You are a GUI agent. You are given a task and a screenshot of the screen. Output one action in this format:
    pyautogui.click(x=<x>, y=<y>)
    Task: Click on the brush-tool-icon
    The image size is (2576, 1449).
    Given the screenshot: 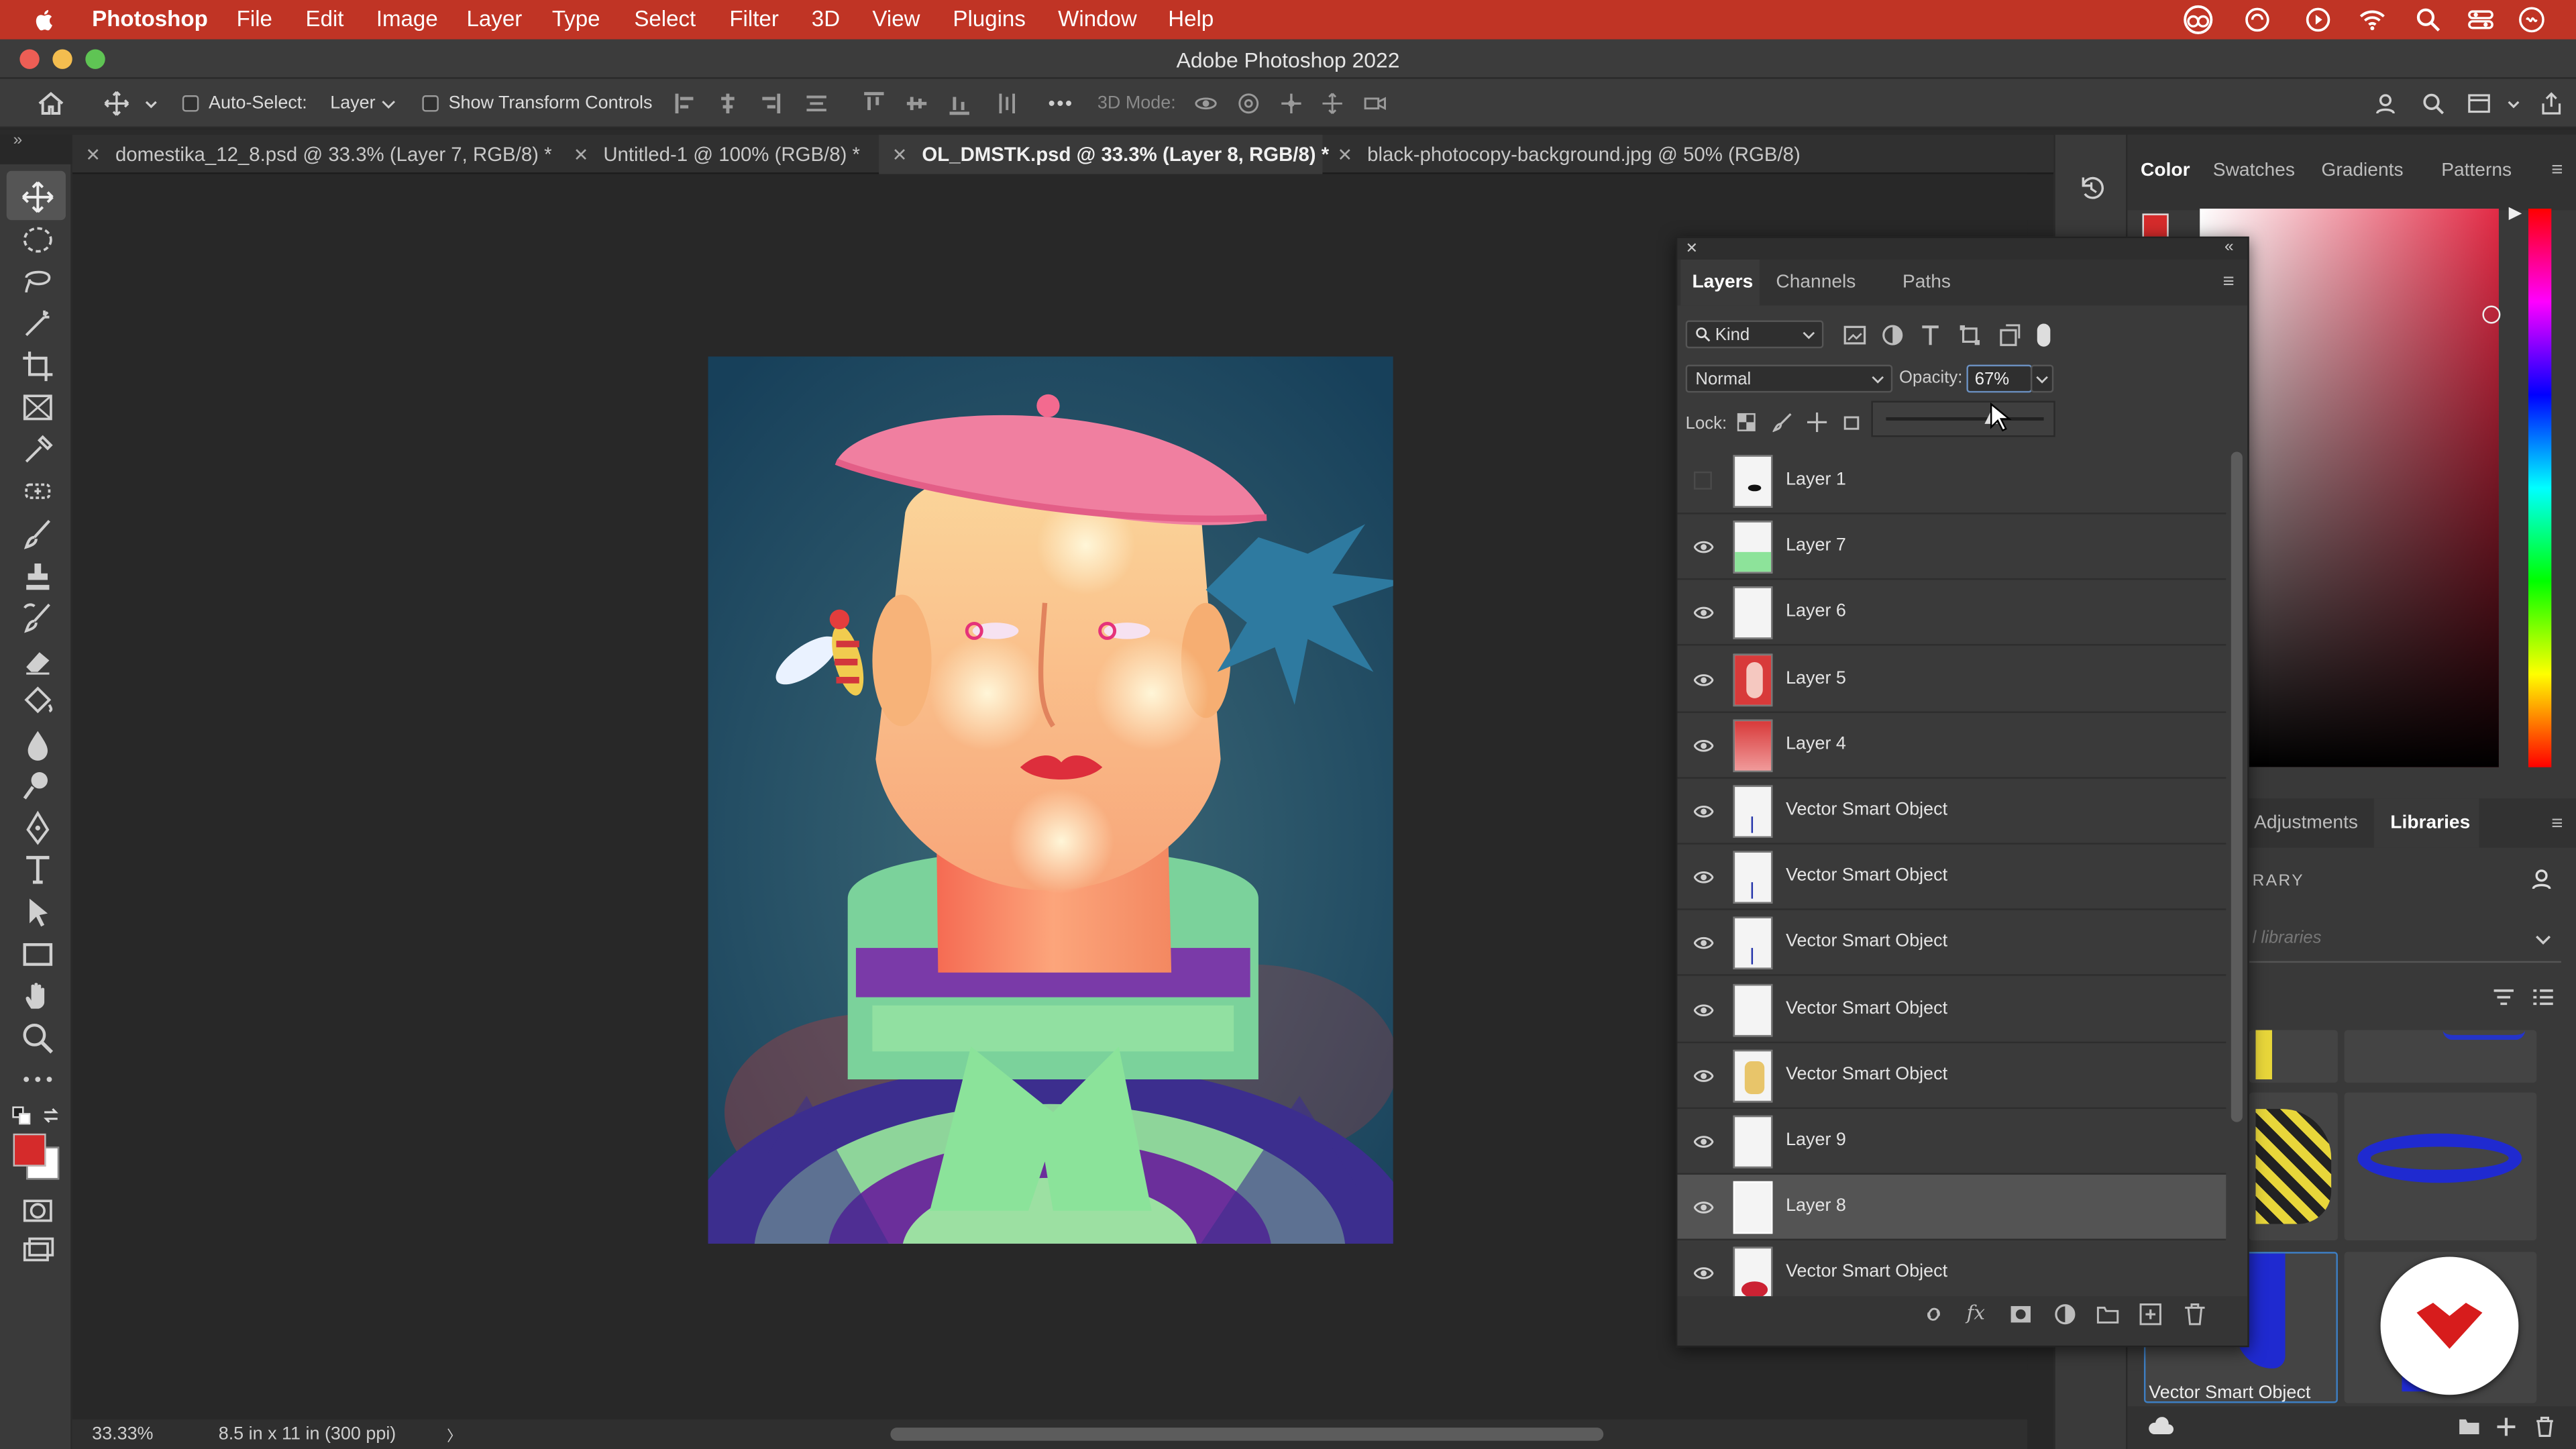 What is the action you would take?
    pyautogui.click(x=37, y=534)
    